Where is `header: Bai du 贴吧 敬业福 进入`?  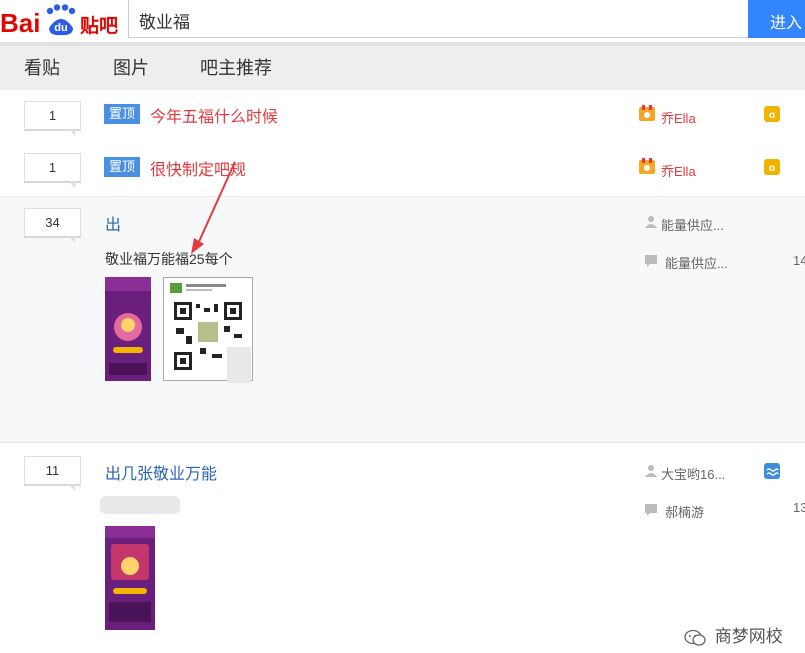
header: Bai du 贴吧 敬业福 进入 is located at coordinates (402, 21).